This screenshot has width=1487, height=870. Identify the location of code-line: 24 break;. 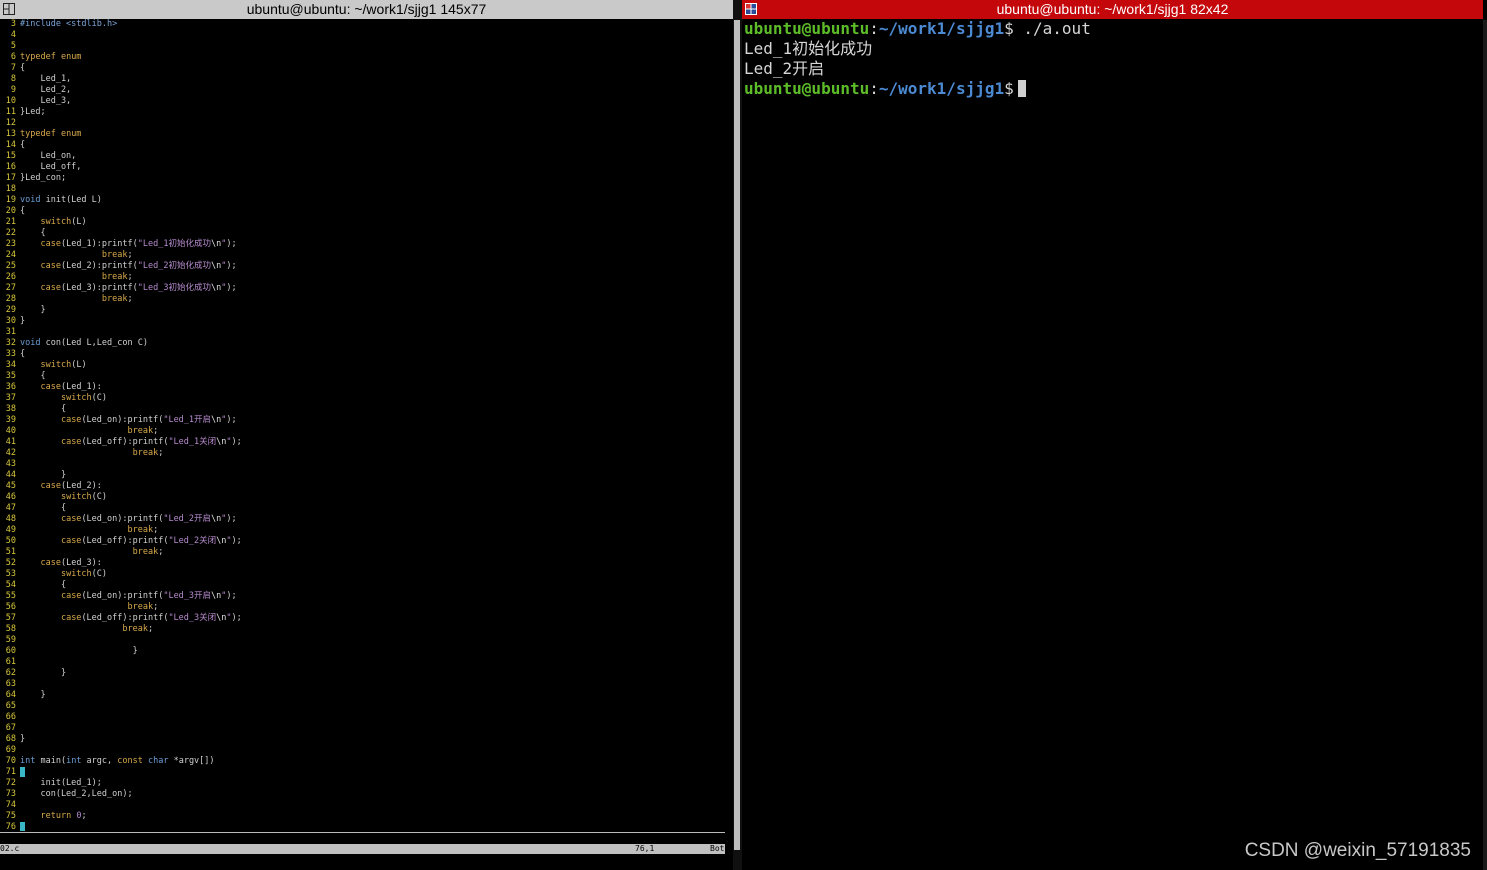
(362, 255).